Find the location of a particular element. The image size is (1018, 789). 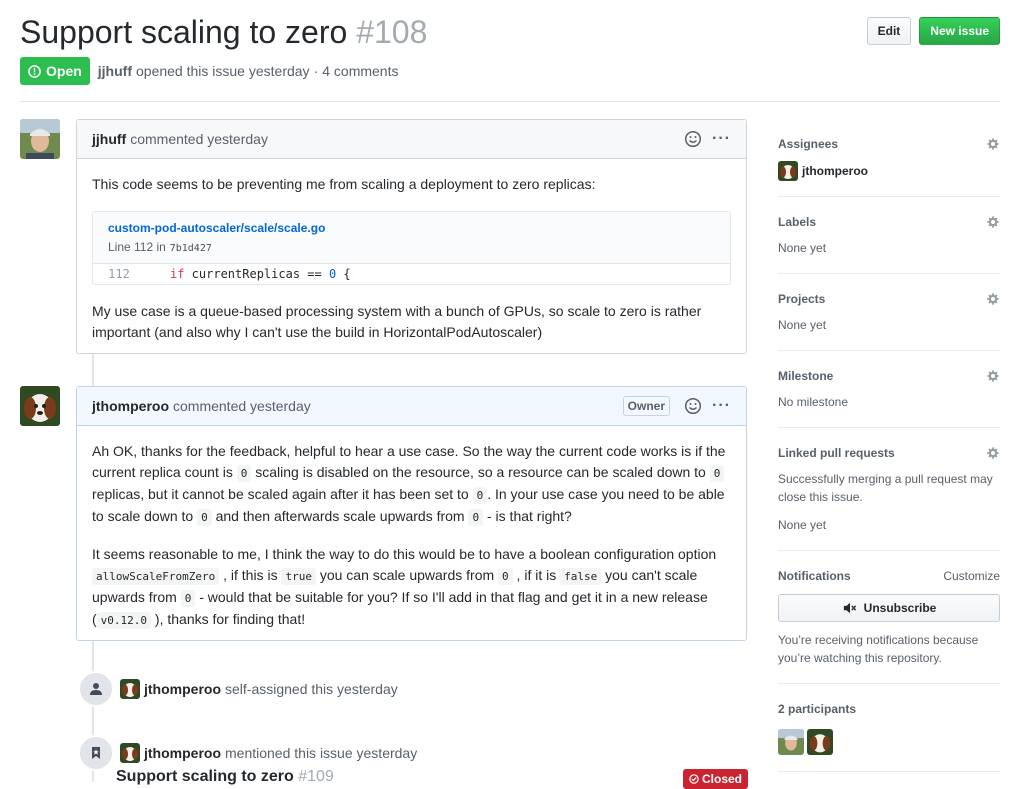

snippet-commit-link: 7b1d427 is located at coordinates (191, 248).